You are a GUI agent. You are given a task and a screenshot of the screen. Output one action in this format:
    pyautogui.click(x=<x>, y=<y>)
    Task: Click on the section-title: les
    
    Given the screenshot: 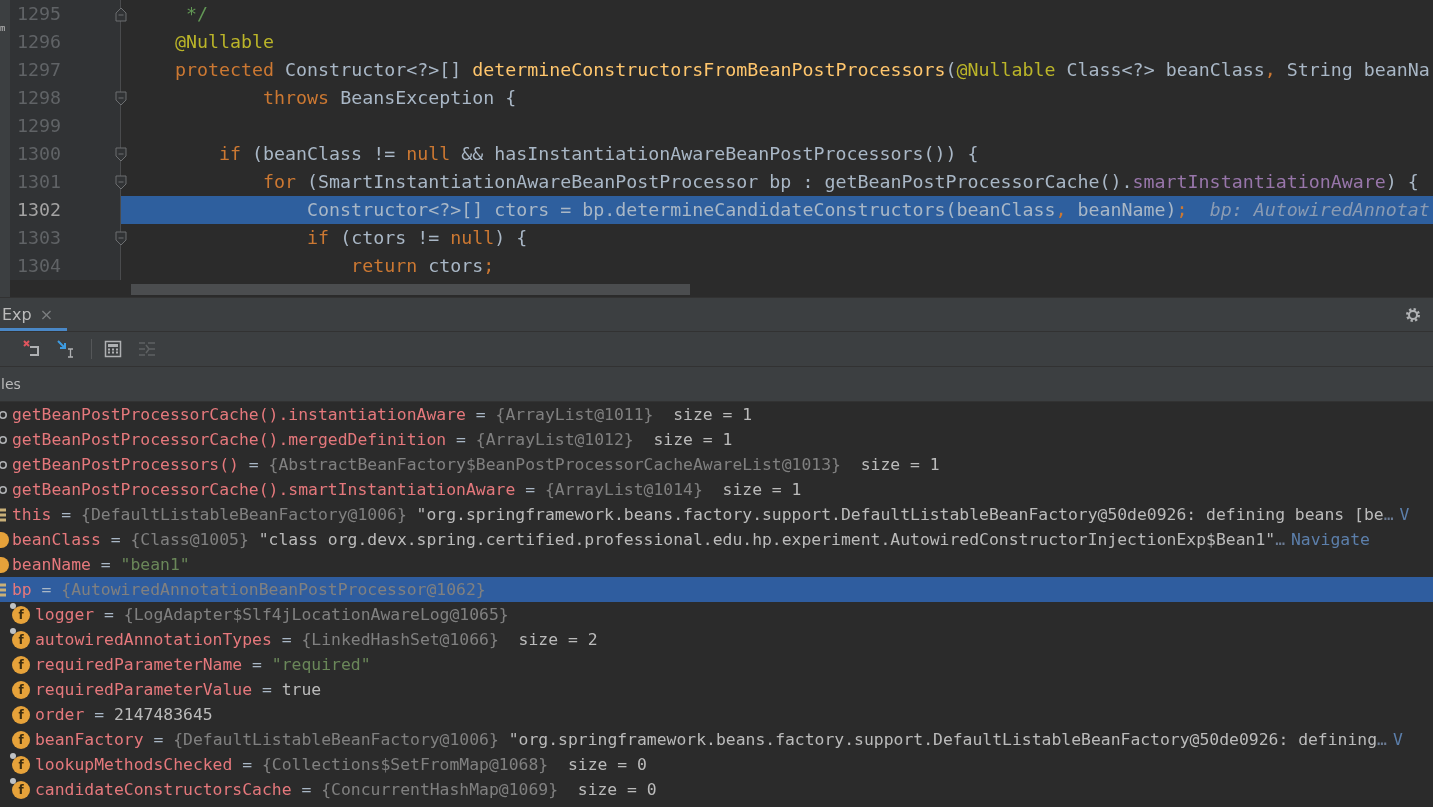 What is the action you would take?
    pyautogui.click(x=11, y=384)
    